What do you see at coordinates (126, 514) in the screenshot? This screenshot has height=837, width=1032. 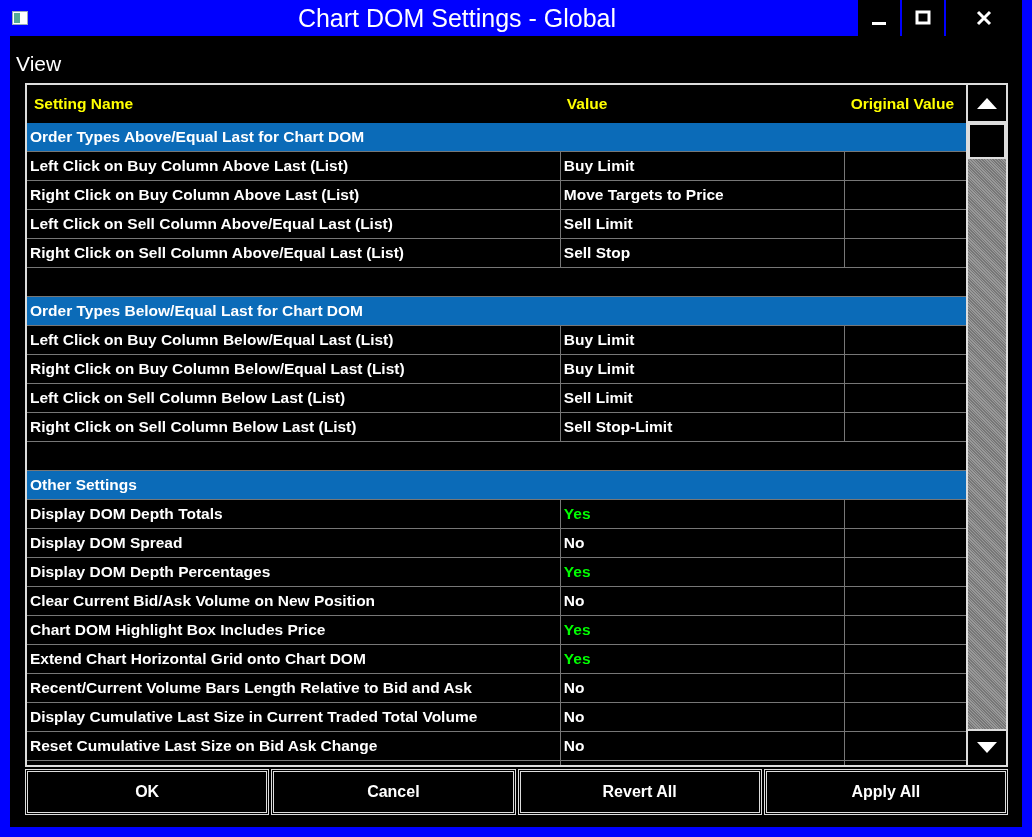 I see `setting-name: Display DOM Depth Totals` at bounding box center [126, 514].